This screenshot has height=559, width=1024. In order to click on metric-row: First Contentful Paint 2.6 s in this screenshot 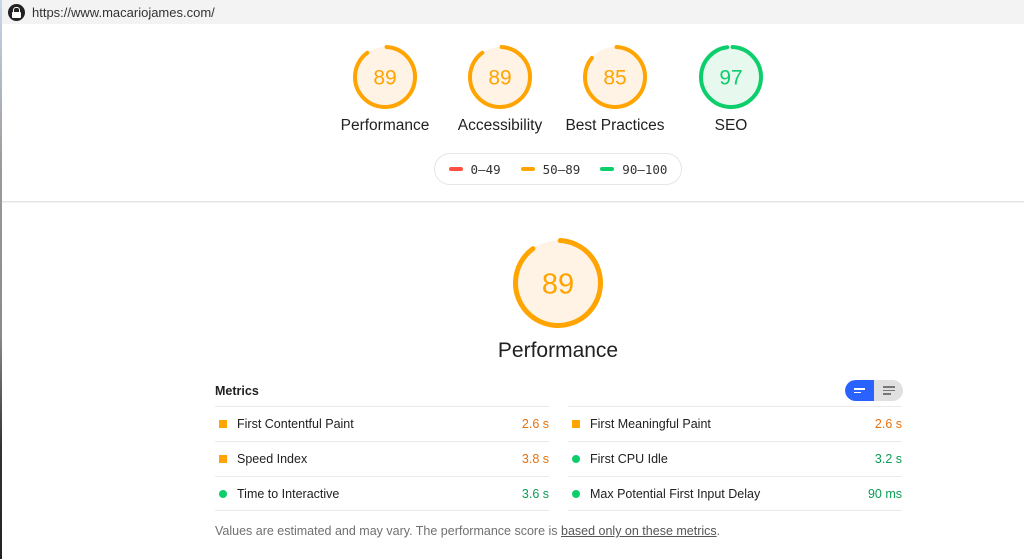, I will do `click(382, 423)`.